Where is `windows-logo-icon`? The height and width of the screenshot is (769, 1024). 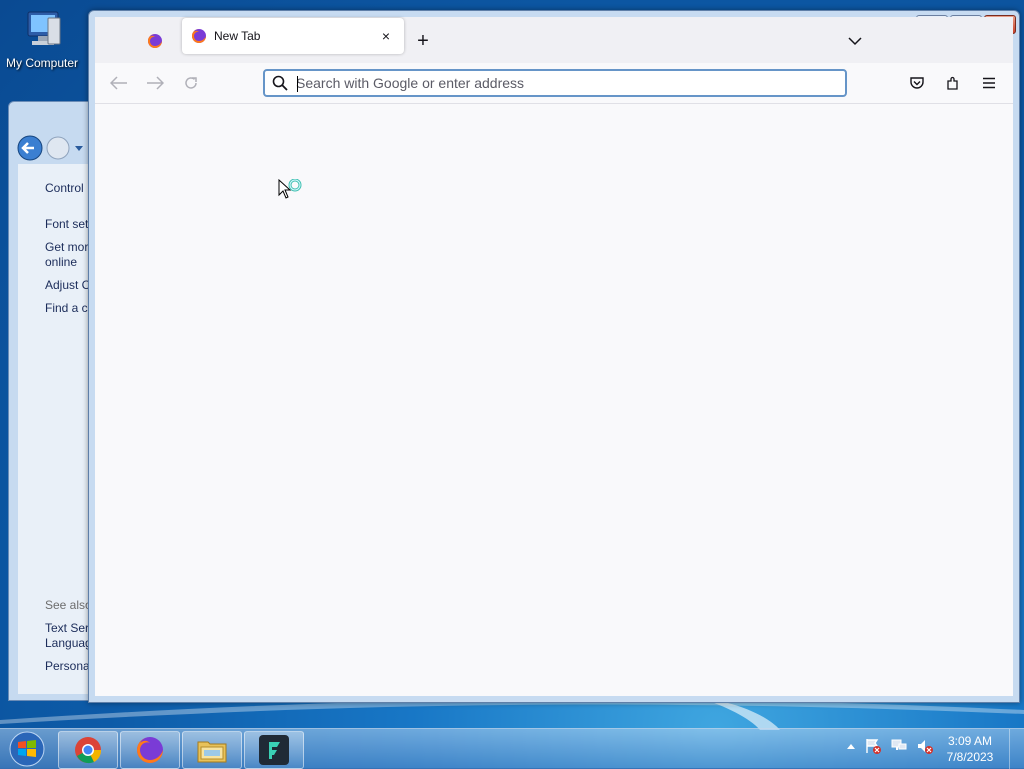 windows-logo-icon is located at coordinates (27, 749).